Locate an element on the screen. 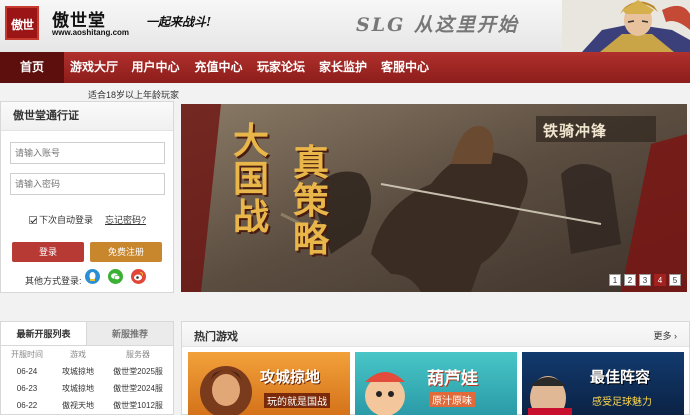 This screenshot has width=690, height=415. chevron-right-icon: › is located at coordinates (674, 336).